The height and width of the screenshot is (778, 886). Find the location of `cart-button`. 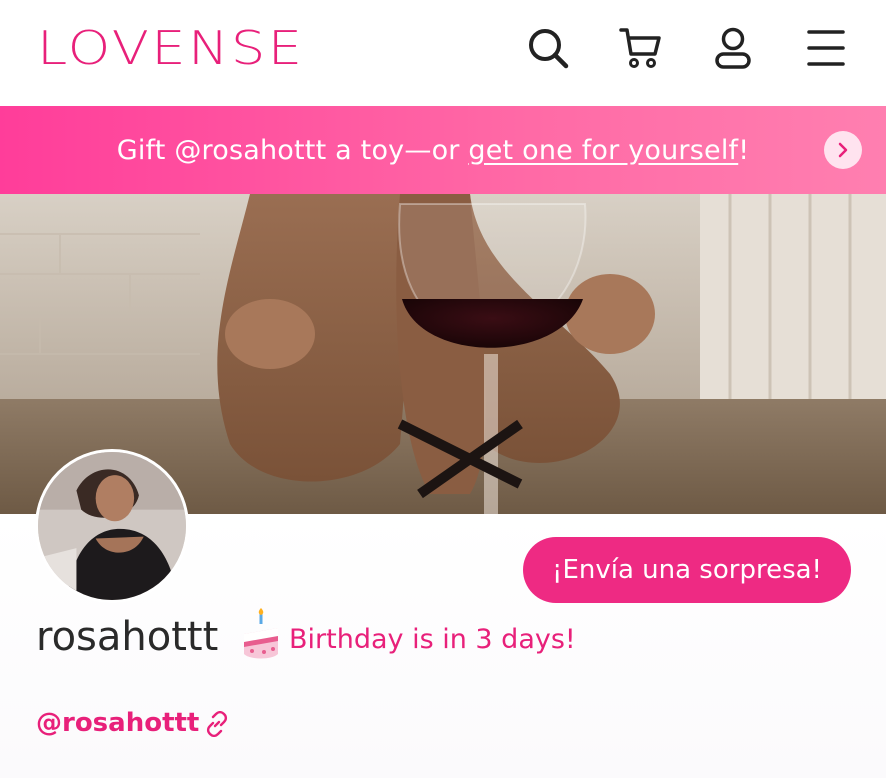

cart-button is located at coordinates (640, 48).